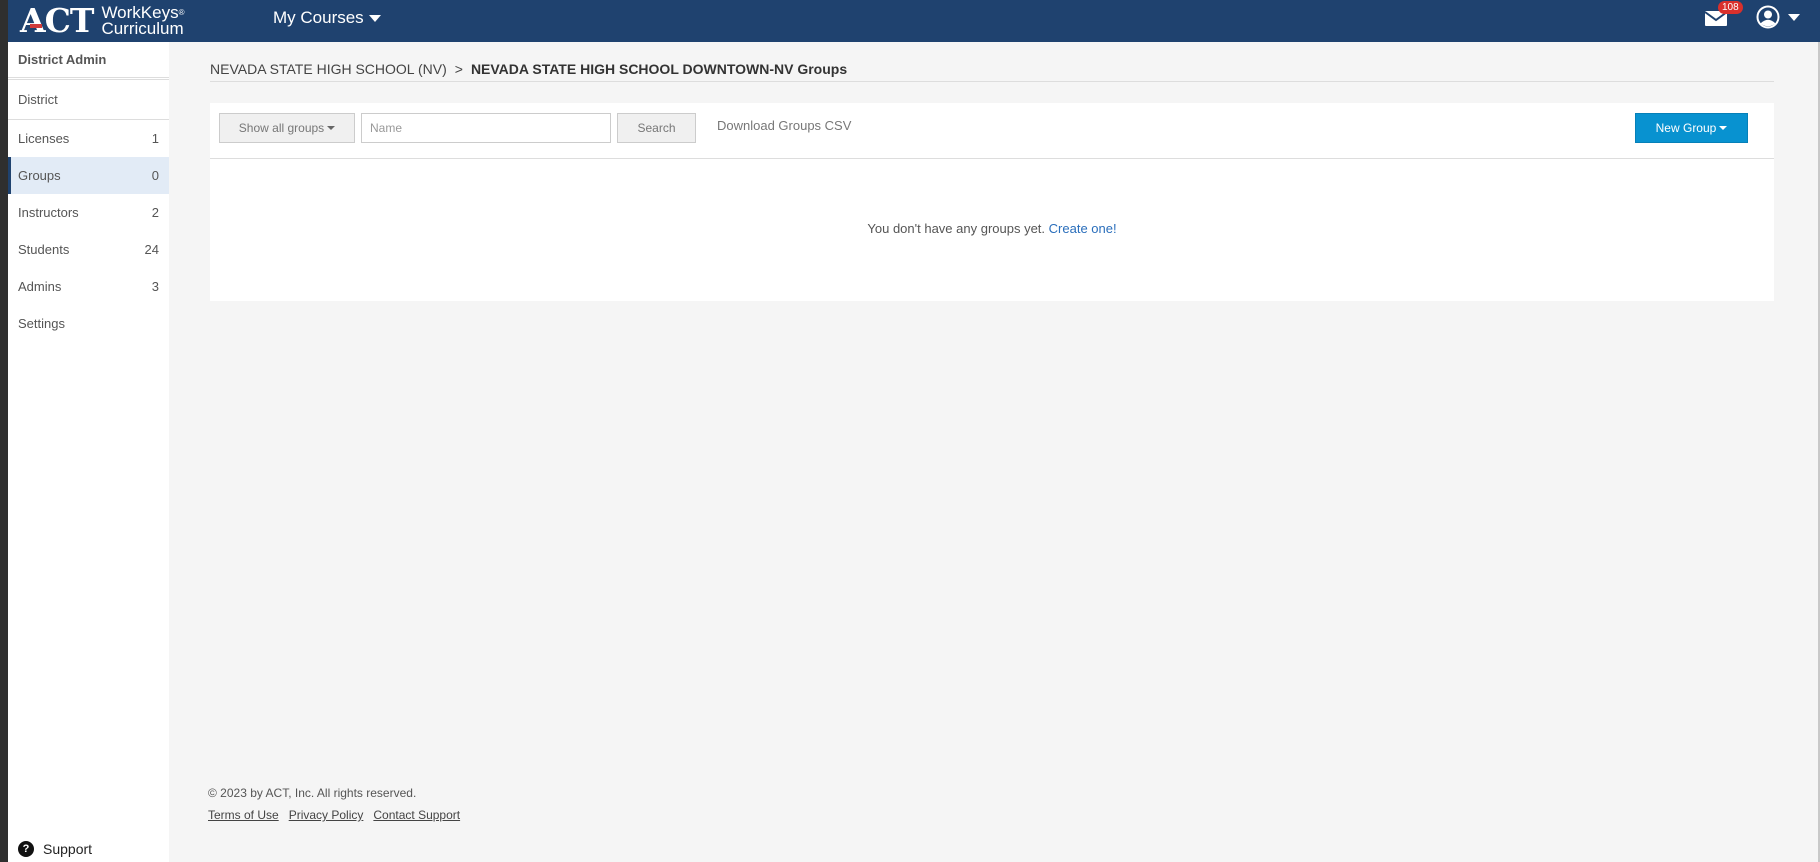  I want to click on search-button: Search, so click(656, 128).